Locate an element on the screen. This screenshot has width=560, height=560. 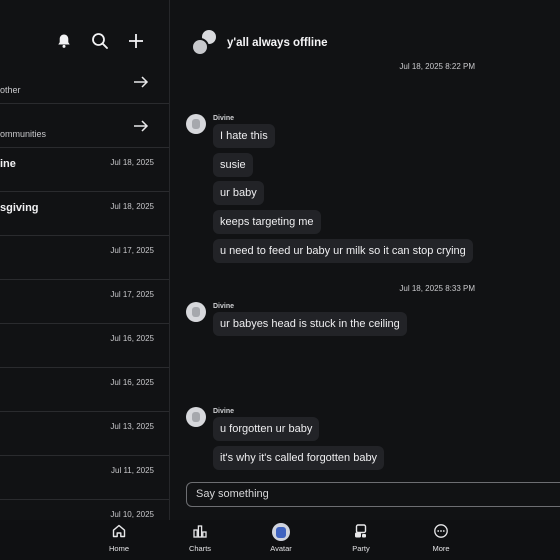
conversation-row: Jul 13, 2025 is located at coordinates (84, 434).